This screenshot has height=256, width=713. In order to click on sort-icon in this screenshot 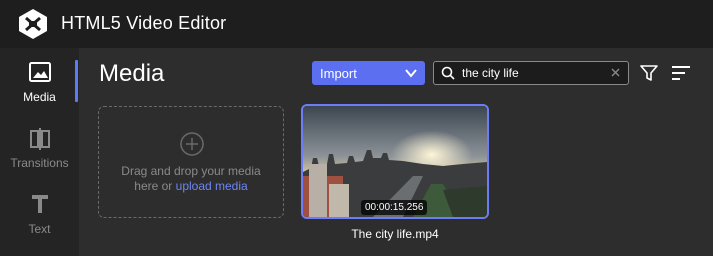, I will do `click(681, 73)`.